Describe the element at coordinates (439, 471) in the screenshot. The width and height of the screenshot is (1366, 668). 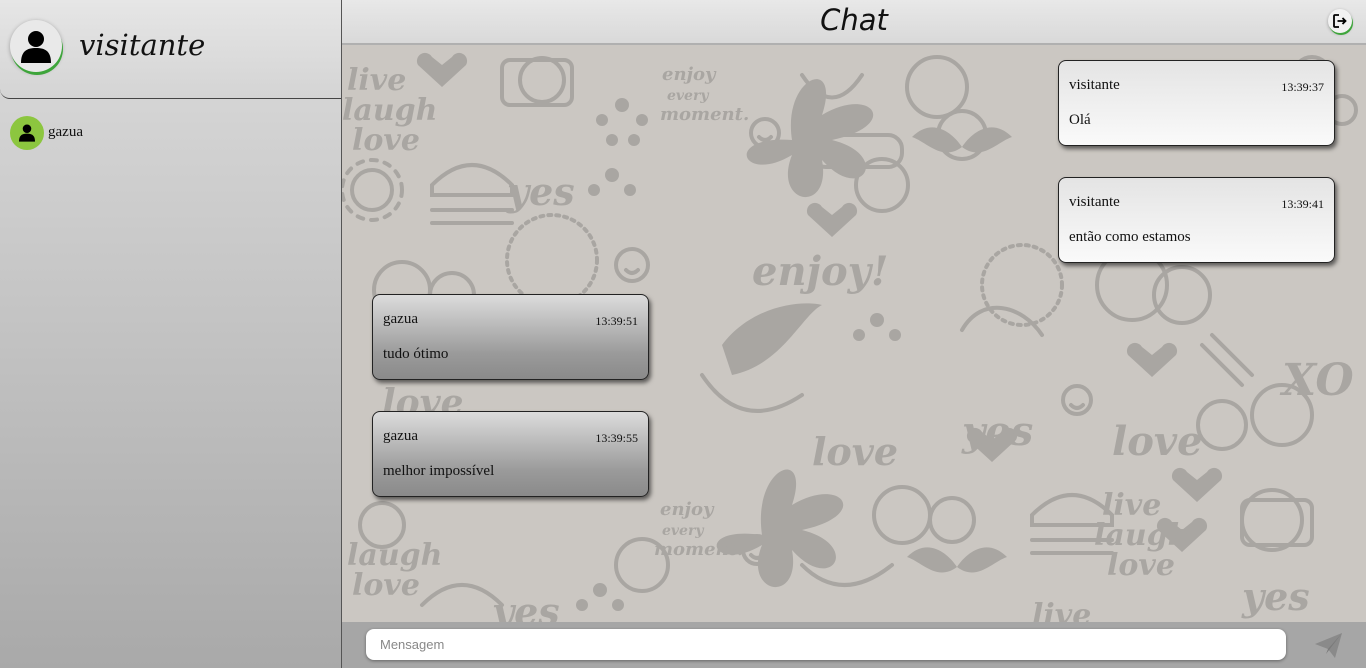
I see `message-text: melhor impossível` at that location.